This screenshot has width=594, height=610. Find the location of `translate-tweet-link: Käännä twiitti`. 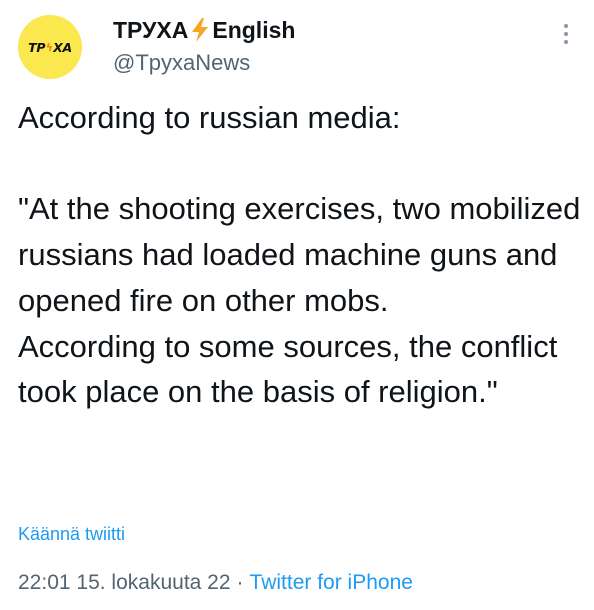

translate-tweet-link: Käännä twiitti is located at coordinates (71, 534).